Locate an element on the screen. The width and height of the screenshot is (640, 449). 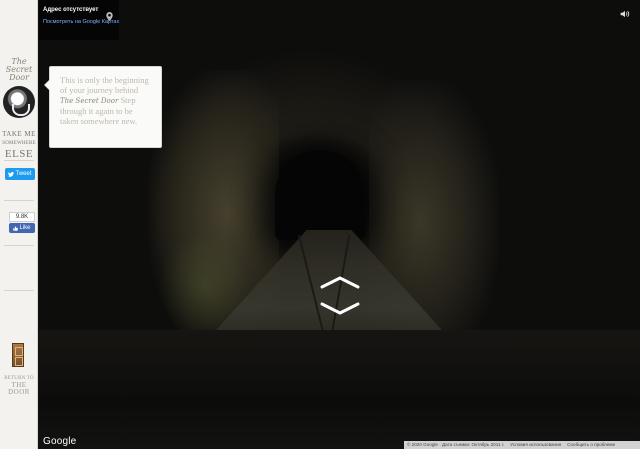
terms-link: Условия использования is located at coordinates (535, 445).